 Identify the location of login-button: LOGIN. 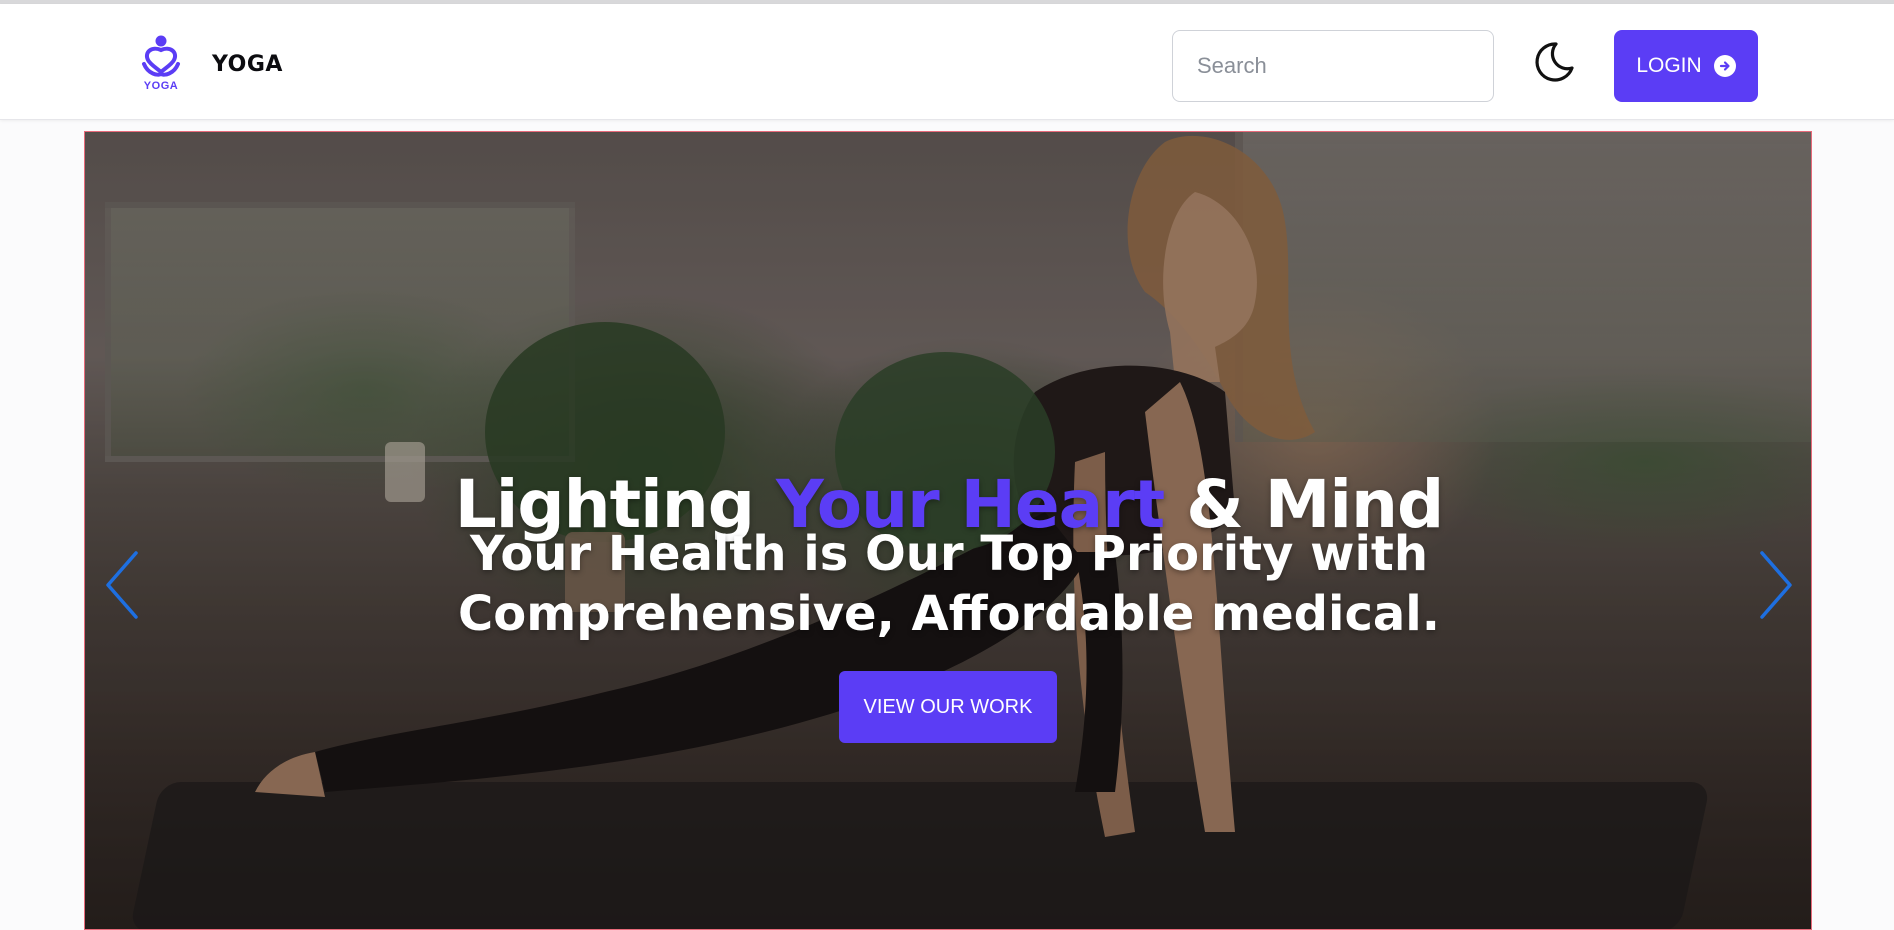
(1686, 66).